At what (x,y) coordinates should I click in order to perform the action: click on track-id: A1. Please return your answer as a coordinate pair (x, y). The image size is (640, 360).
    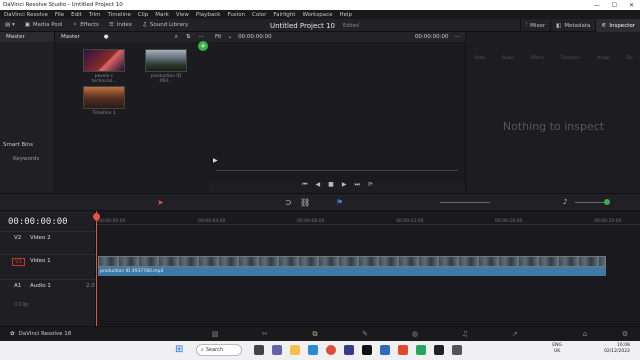
    Looking at the image, I should click on (18, 286).